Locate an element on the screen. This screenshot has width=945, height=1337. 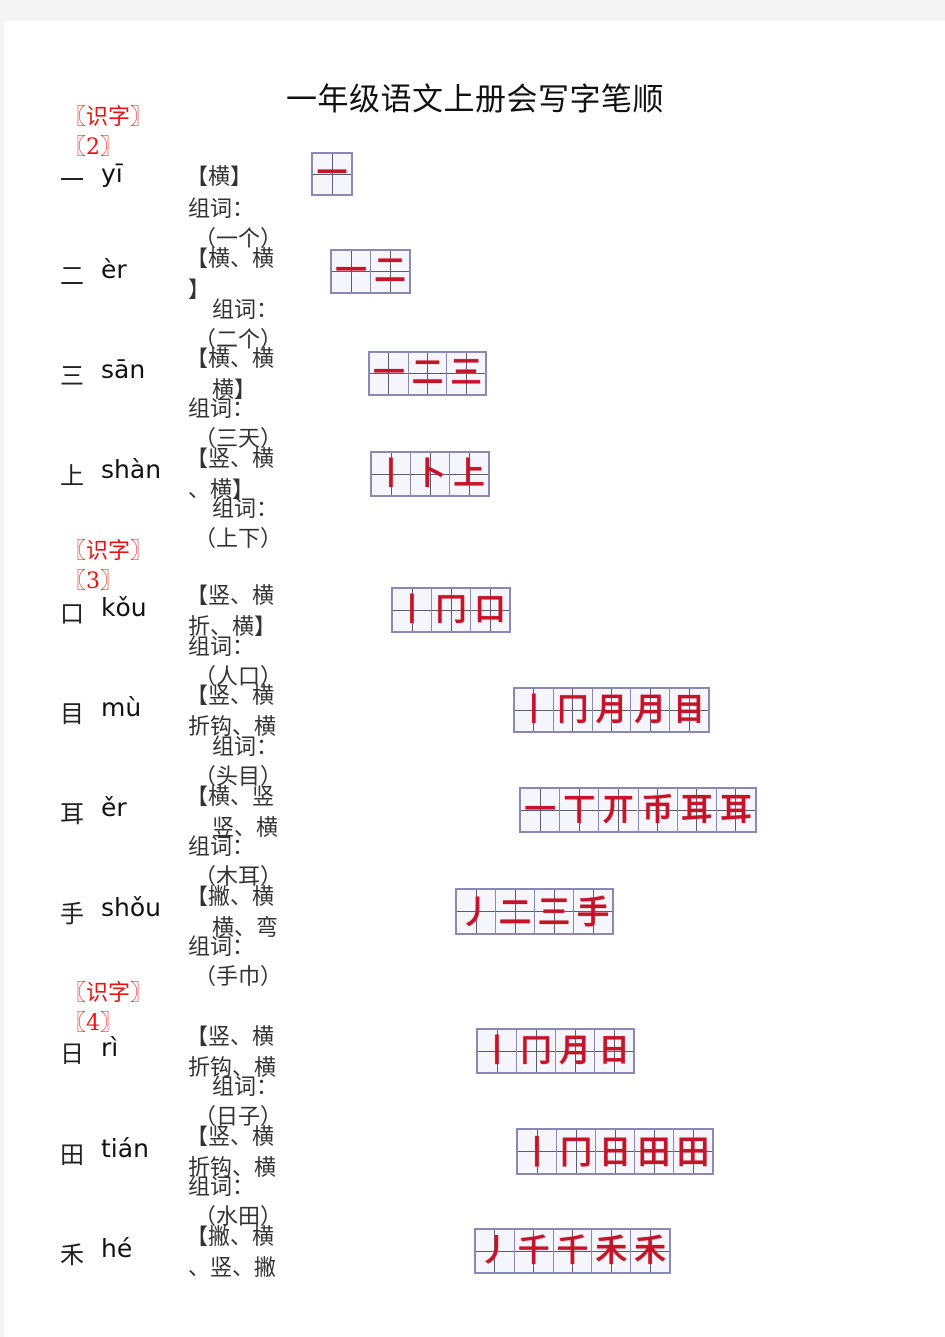
stroke-step-glyph: 月 is located at coordinates (650, 709).